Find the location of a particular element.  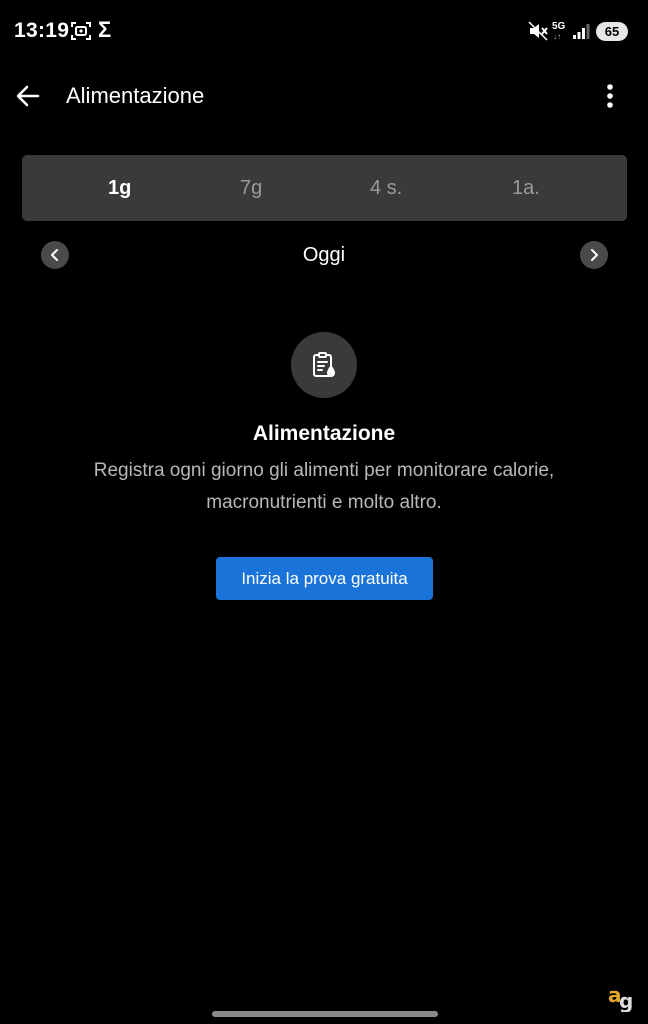

range-tabs: 1g 7g 4 s. 1a. is located at coordinates (324, 188).